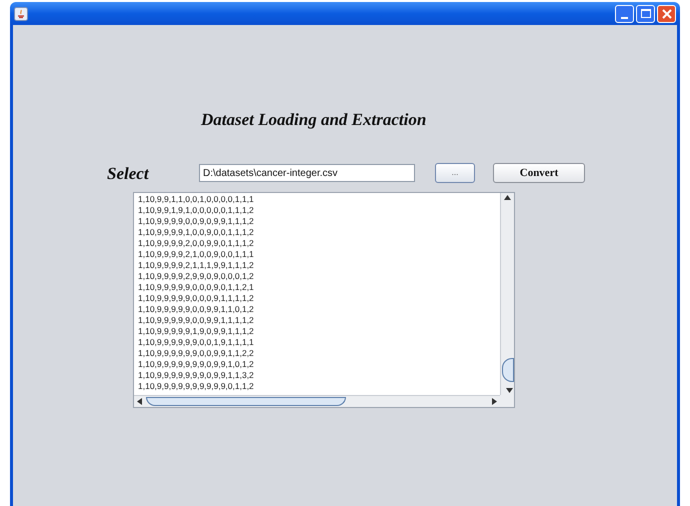 This screenshot has width=690, height=506. I want to click on data-line: 1,10,9,9,9,9,2,0,0,9,9,0,1,1,1,2, so click(196, 243).